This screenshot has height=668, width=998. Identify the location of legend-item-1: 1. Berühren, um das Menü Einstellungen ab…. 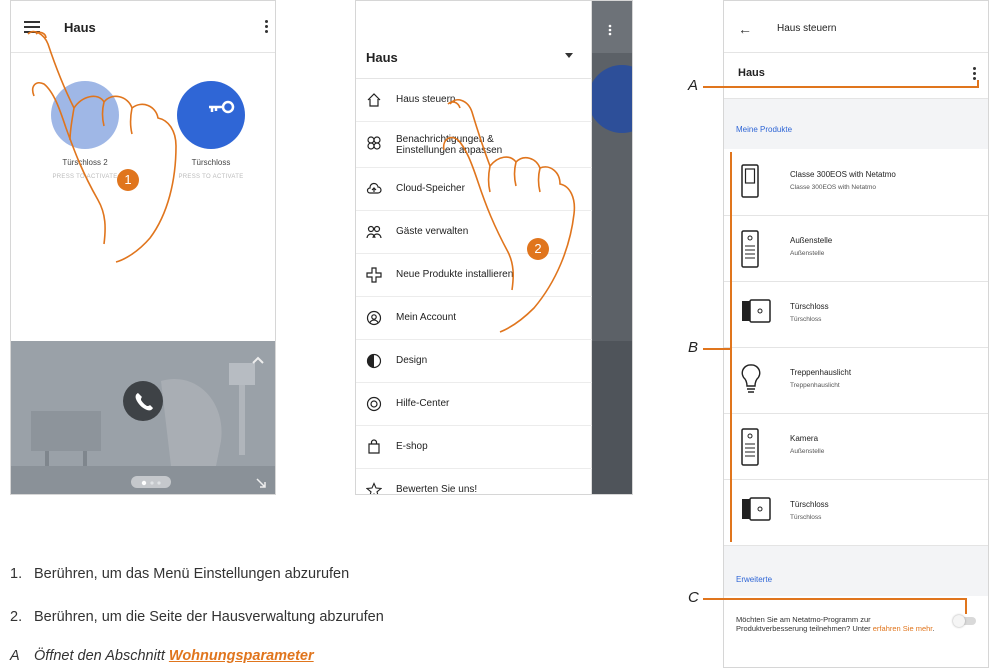
(179, 574).